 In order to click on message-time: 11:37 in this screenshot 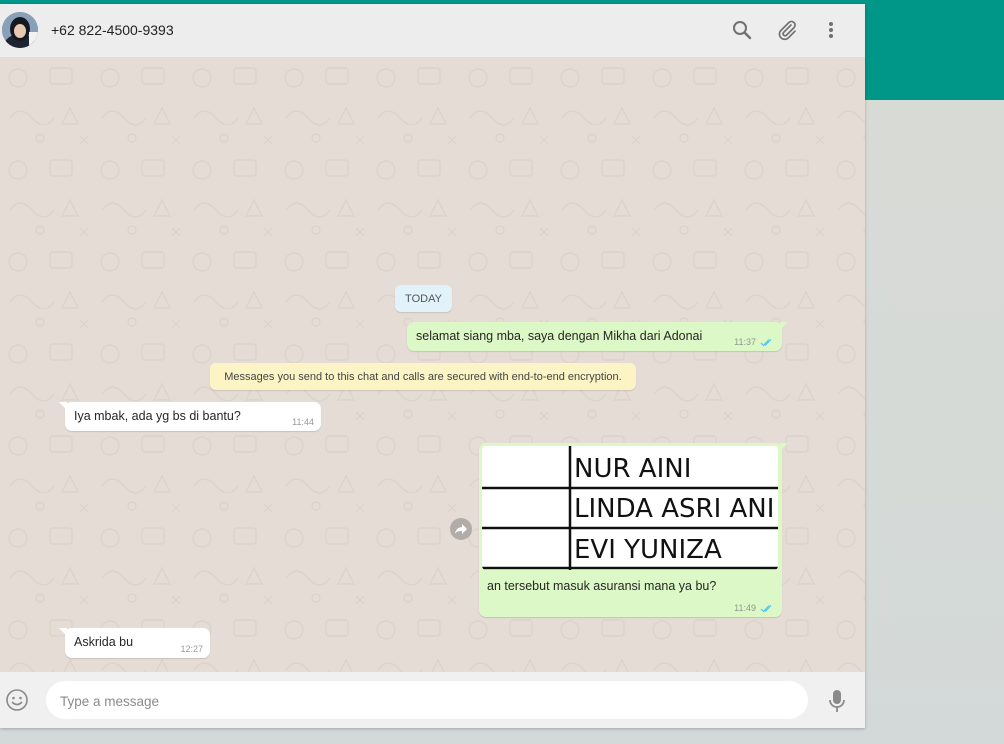, I will do `click(745, 342)`.